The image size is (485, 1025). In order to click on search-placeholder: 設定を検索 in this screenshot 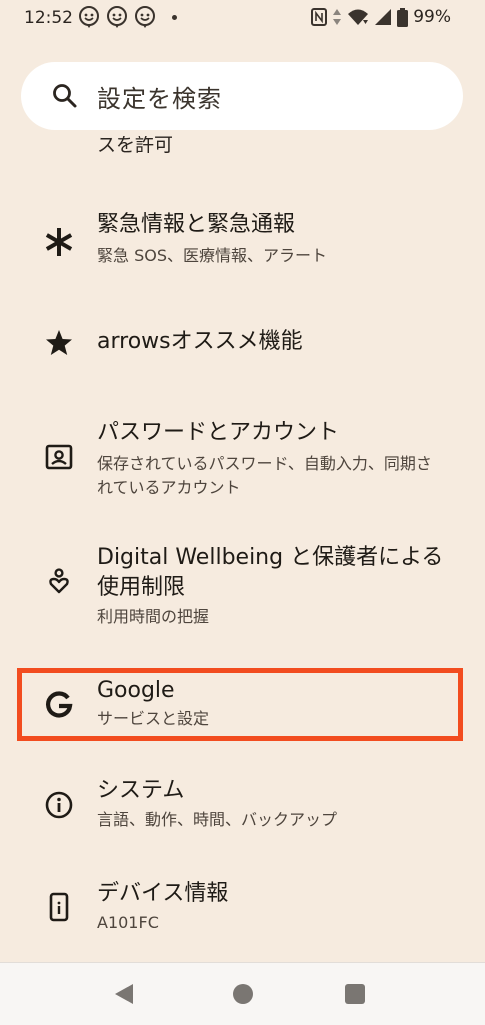, I will do `click(159, 99)`.